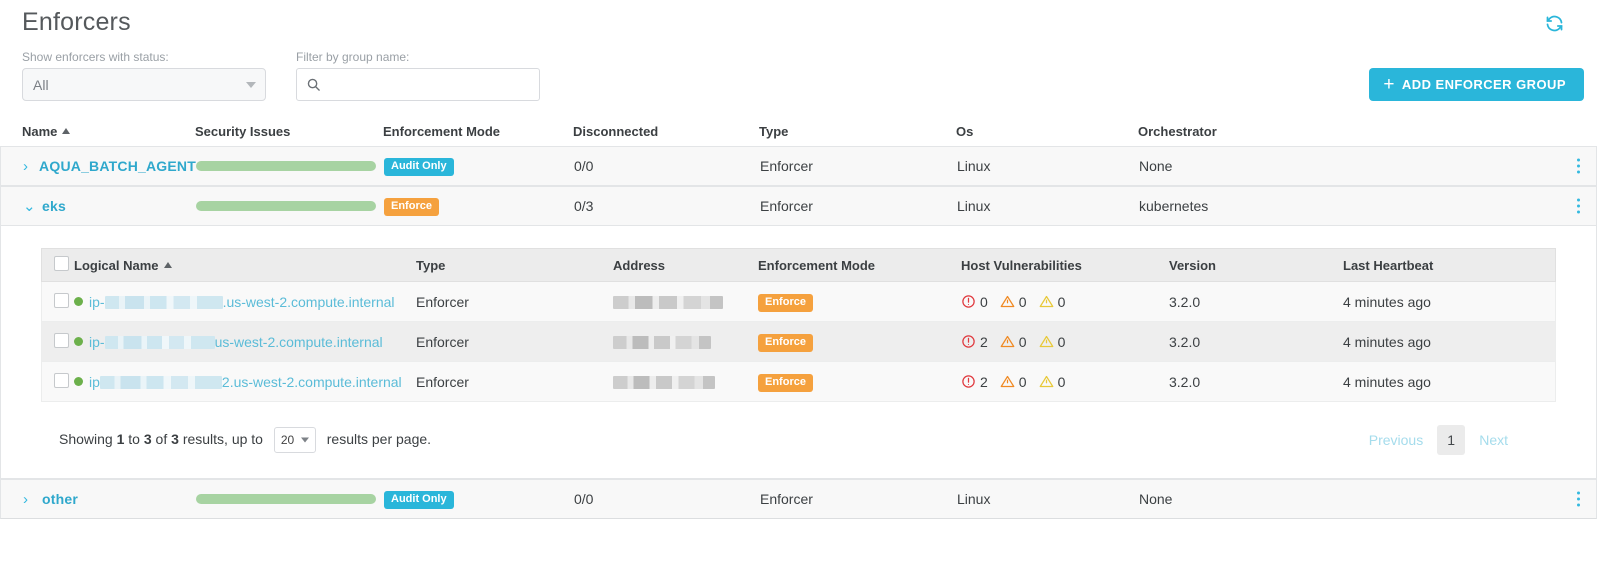  I want to click on page-number-1: 1, so click(1451, 440).